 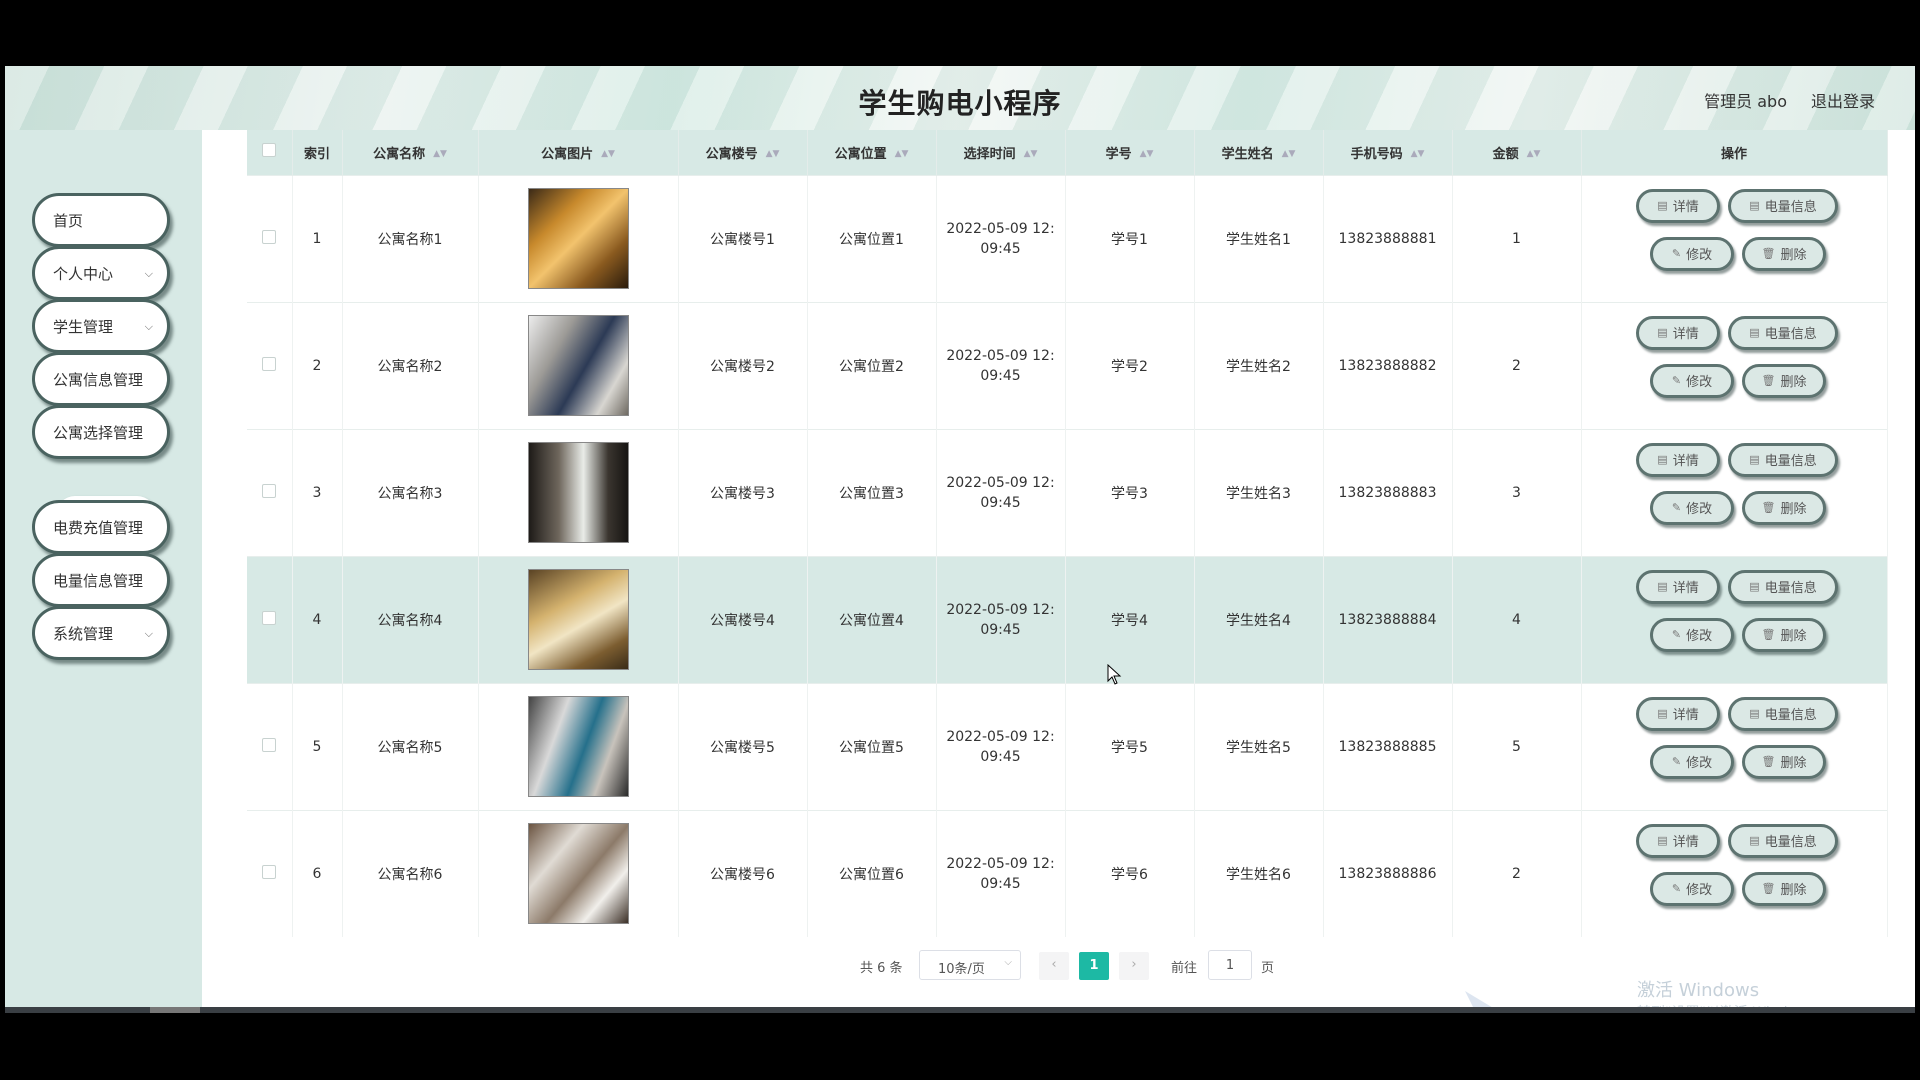 I want to click on column-header: 公寓位置 ▲▼, so click(x=872, y=152).